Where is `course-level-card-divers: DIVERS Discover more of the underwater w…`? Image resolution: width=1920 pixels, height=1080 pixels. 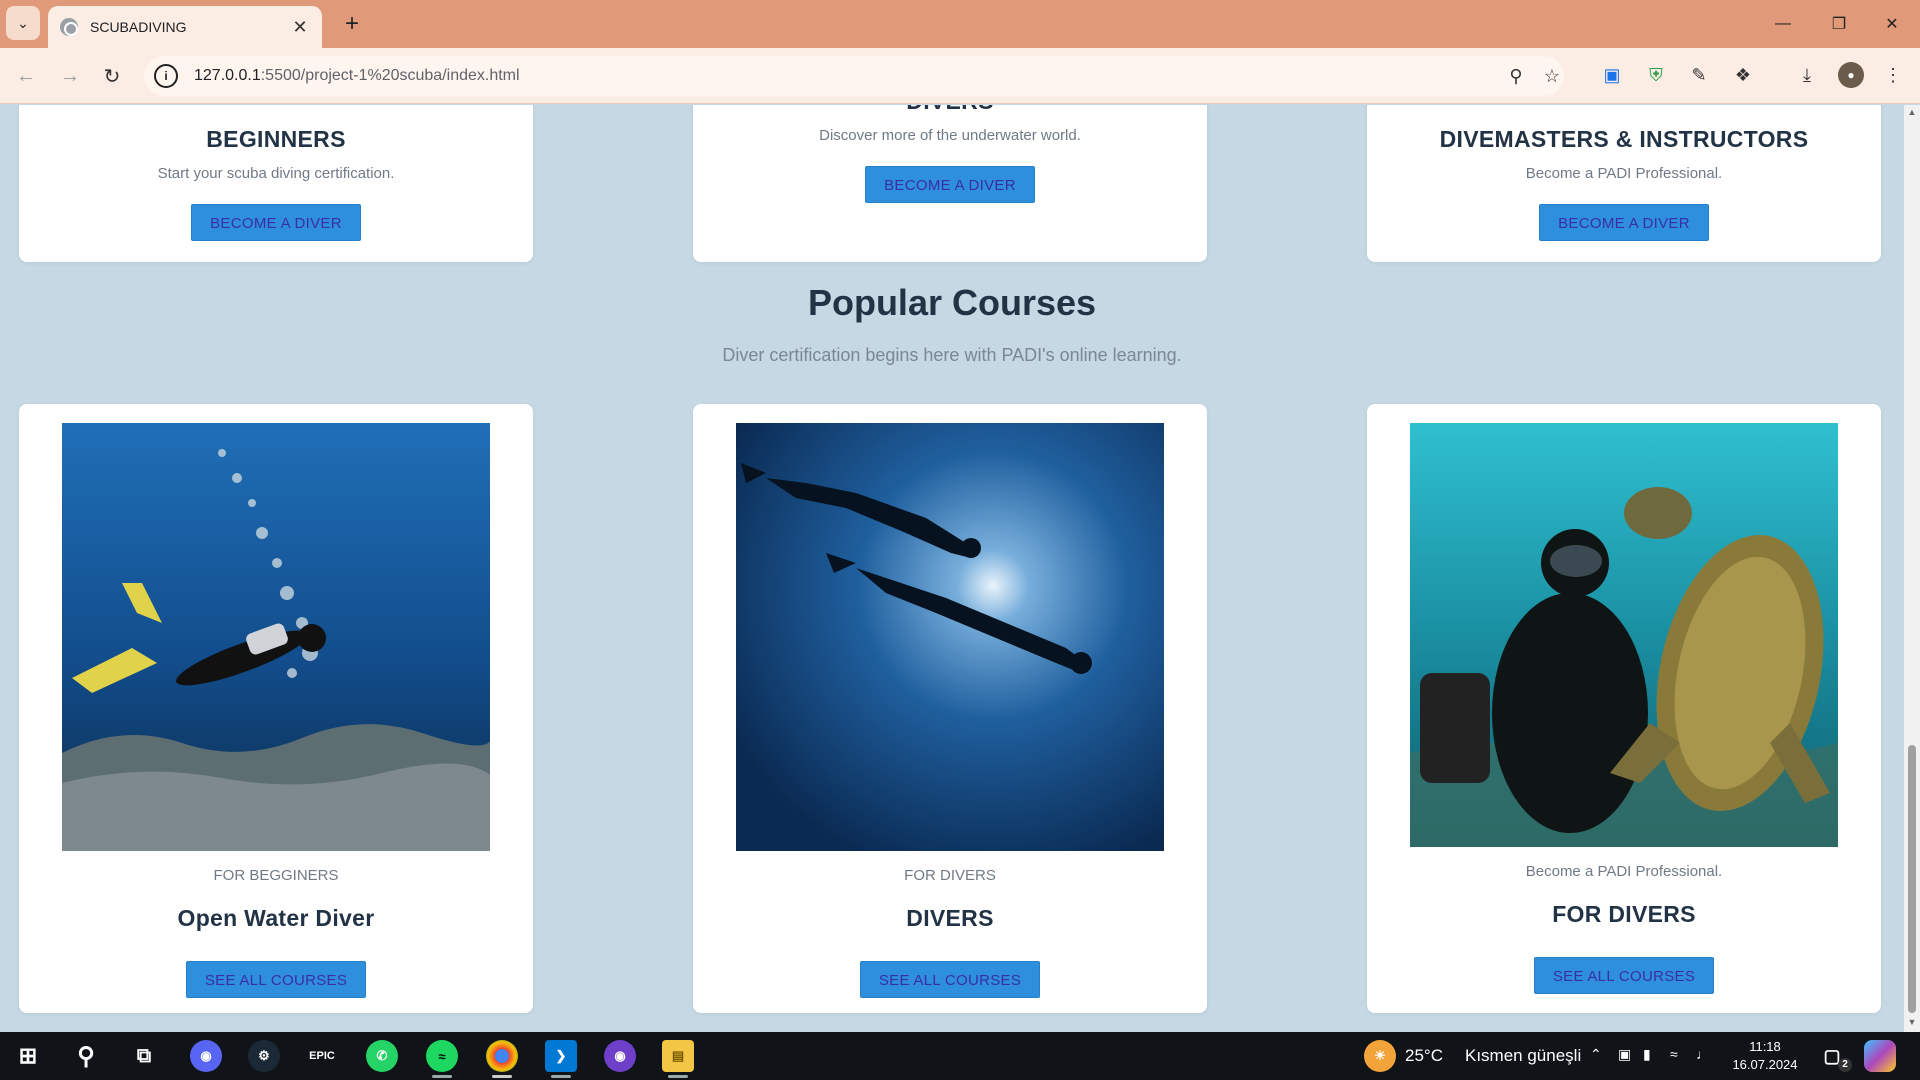
course-level-card-divers: DIVERS Discover more of the underwater w… is located at coordinates (950, 183).